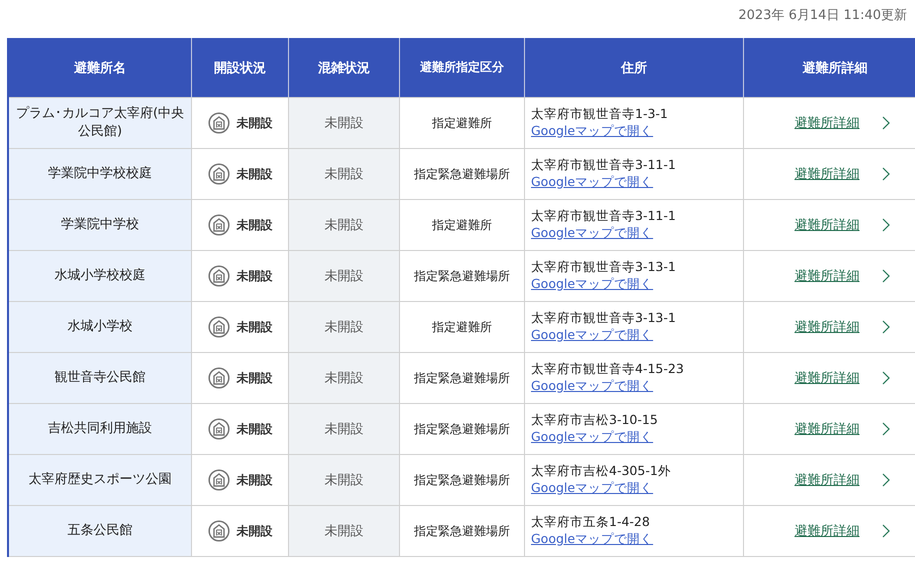  I want to click on update-timestamp: 2023年 6月14日 11:40更新, so click(822, 16).